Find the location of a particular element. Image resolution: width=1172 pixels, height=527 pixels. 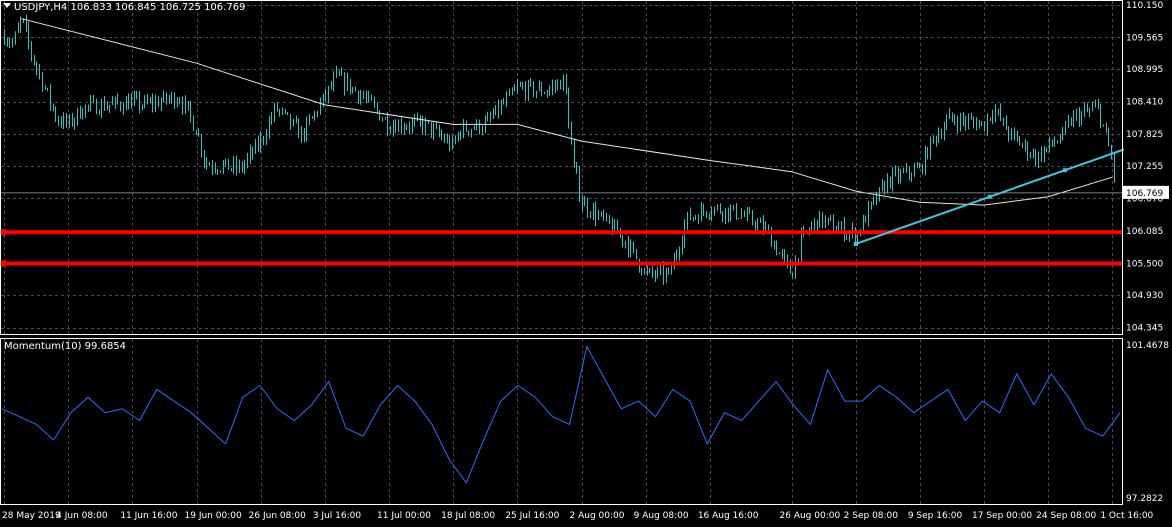

time-tick-11: 16 Aug 16:00 is located at coordinates (728, 516).